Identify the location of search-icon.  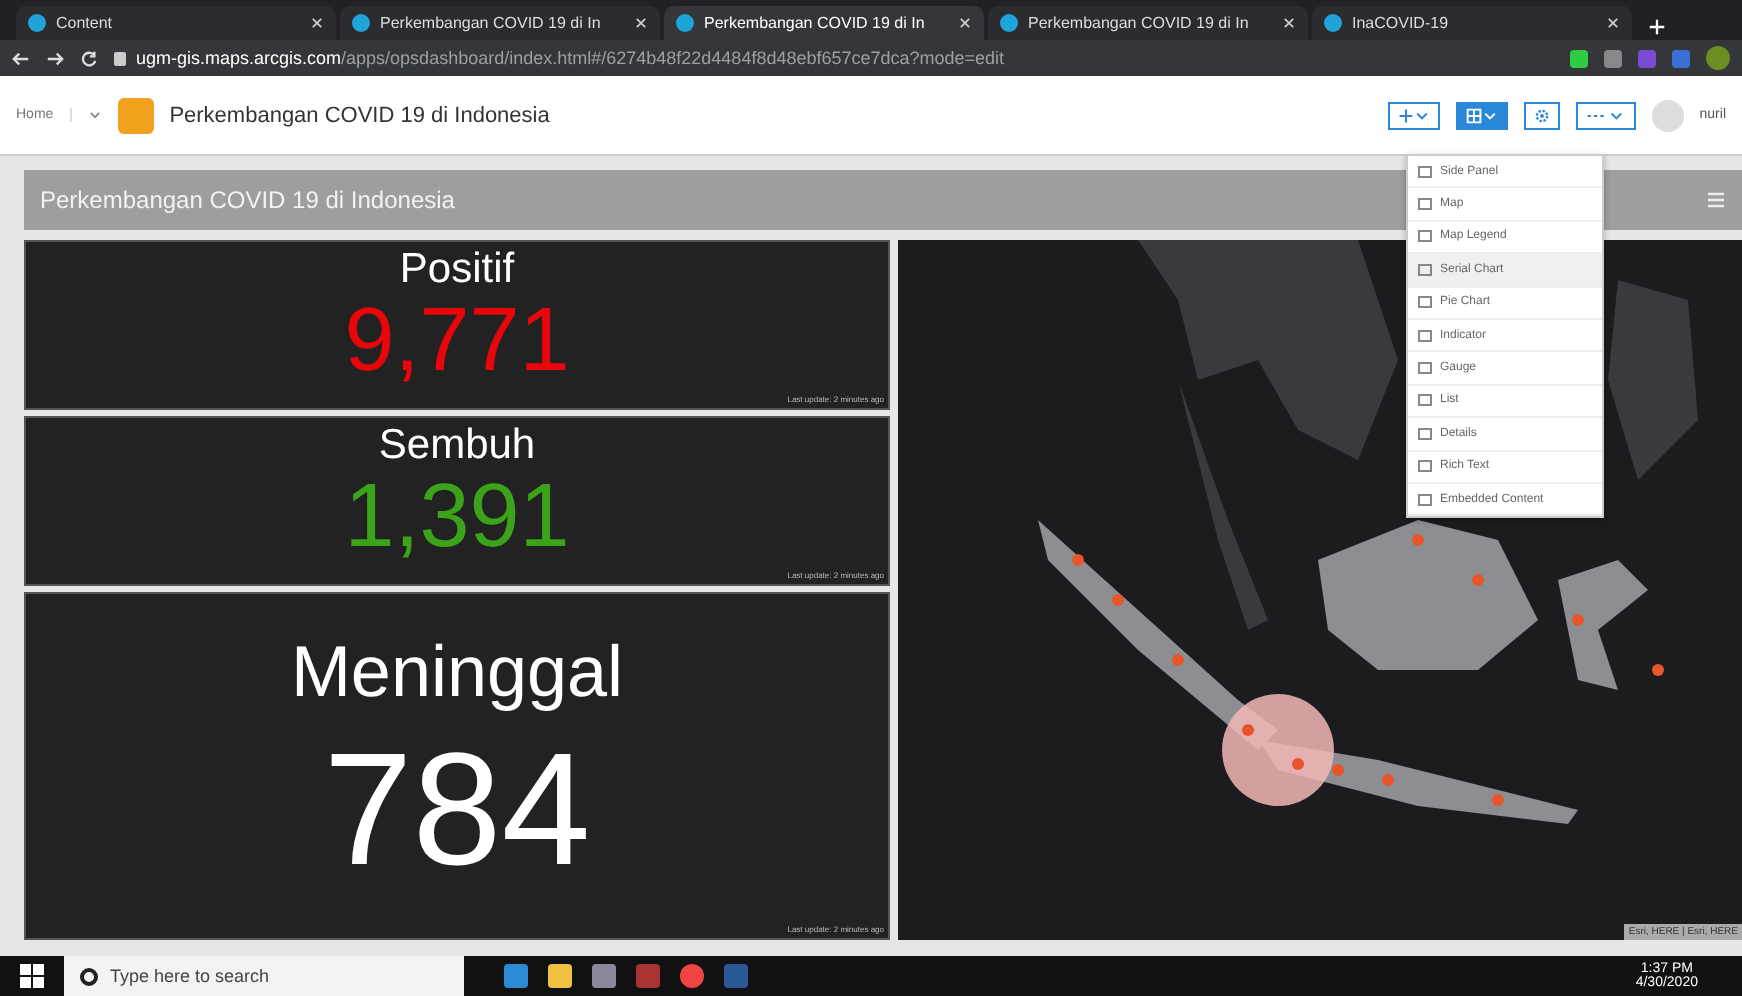
(89, 976).